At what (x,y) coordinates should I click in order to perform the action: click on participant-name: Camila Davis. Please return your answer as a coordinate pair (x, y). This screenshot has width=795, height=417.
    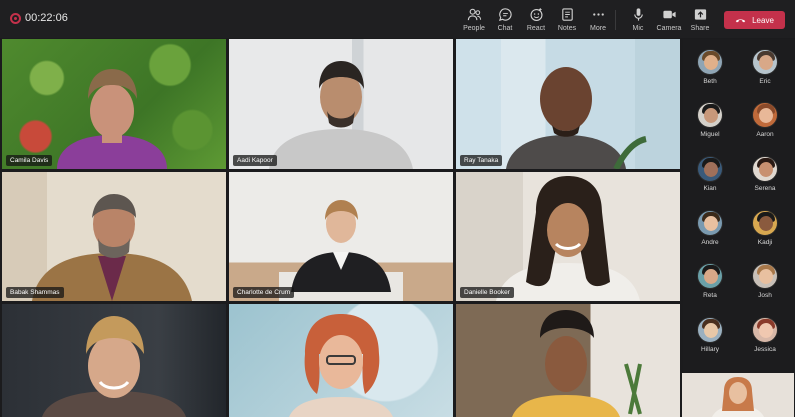
    Looking at the image, I should click on (29, 160).